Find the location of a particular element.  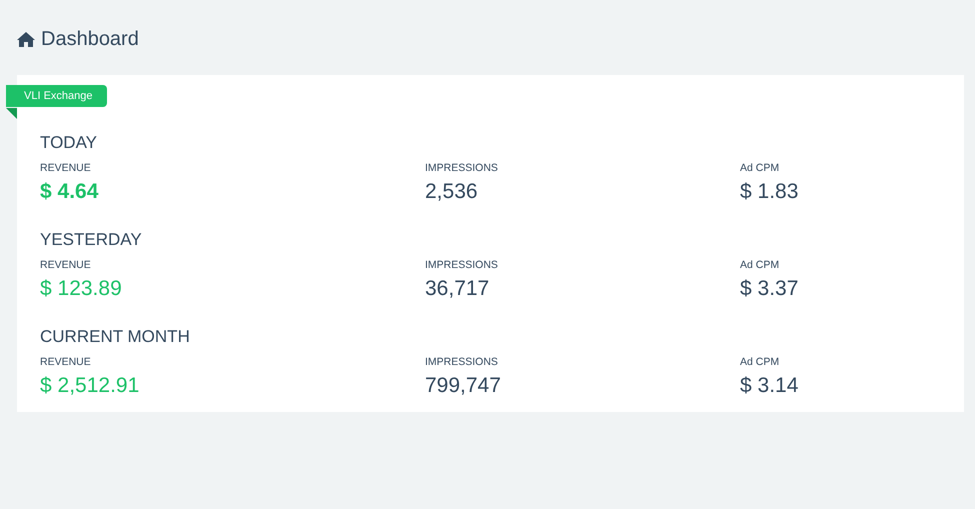

home-icon is located at coordinates (26, 39).